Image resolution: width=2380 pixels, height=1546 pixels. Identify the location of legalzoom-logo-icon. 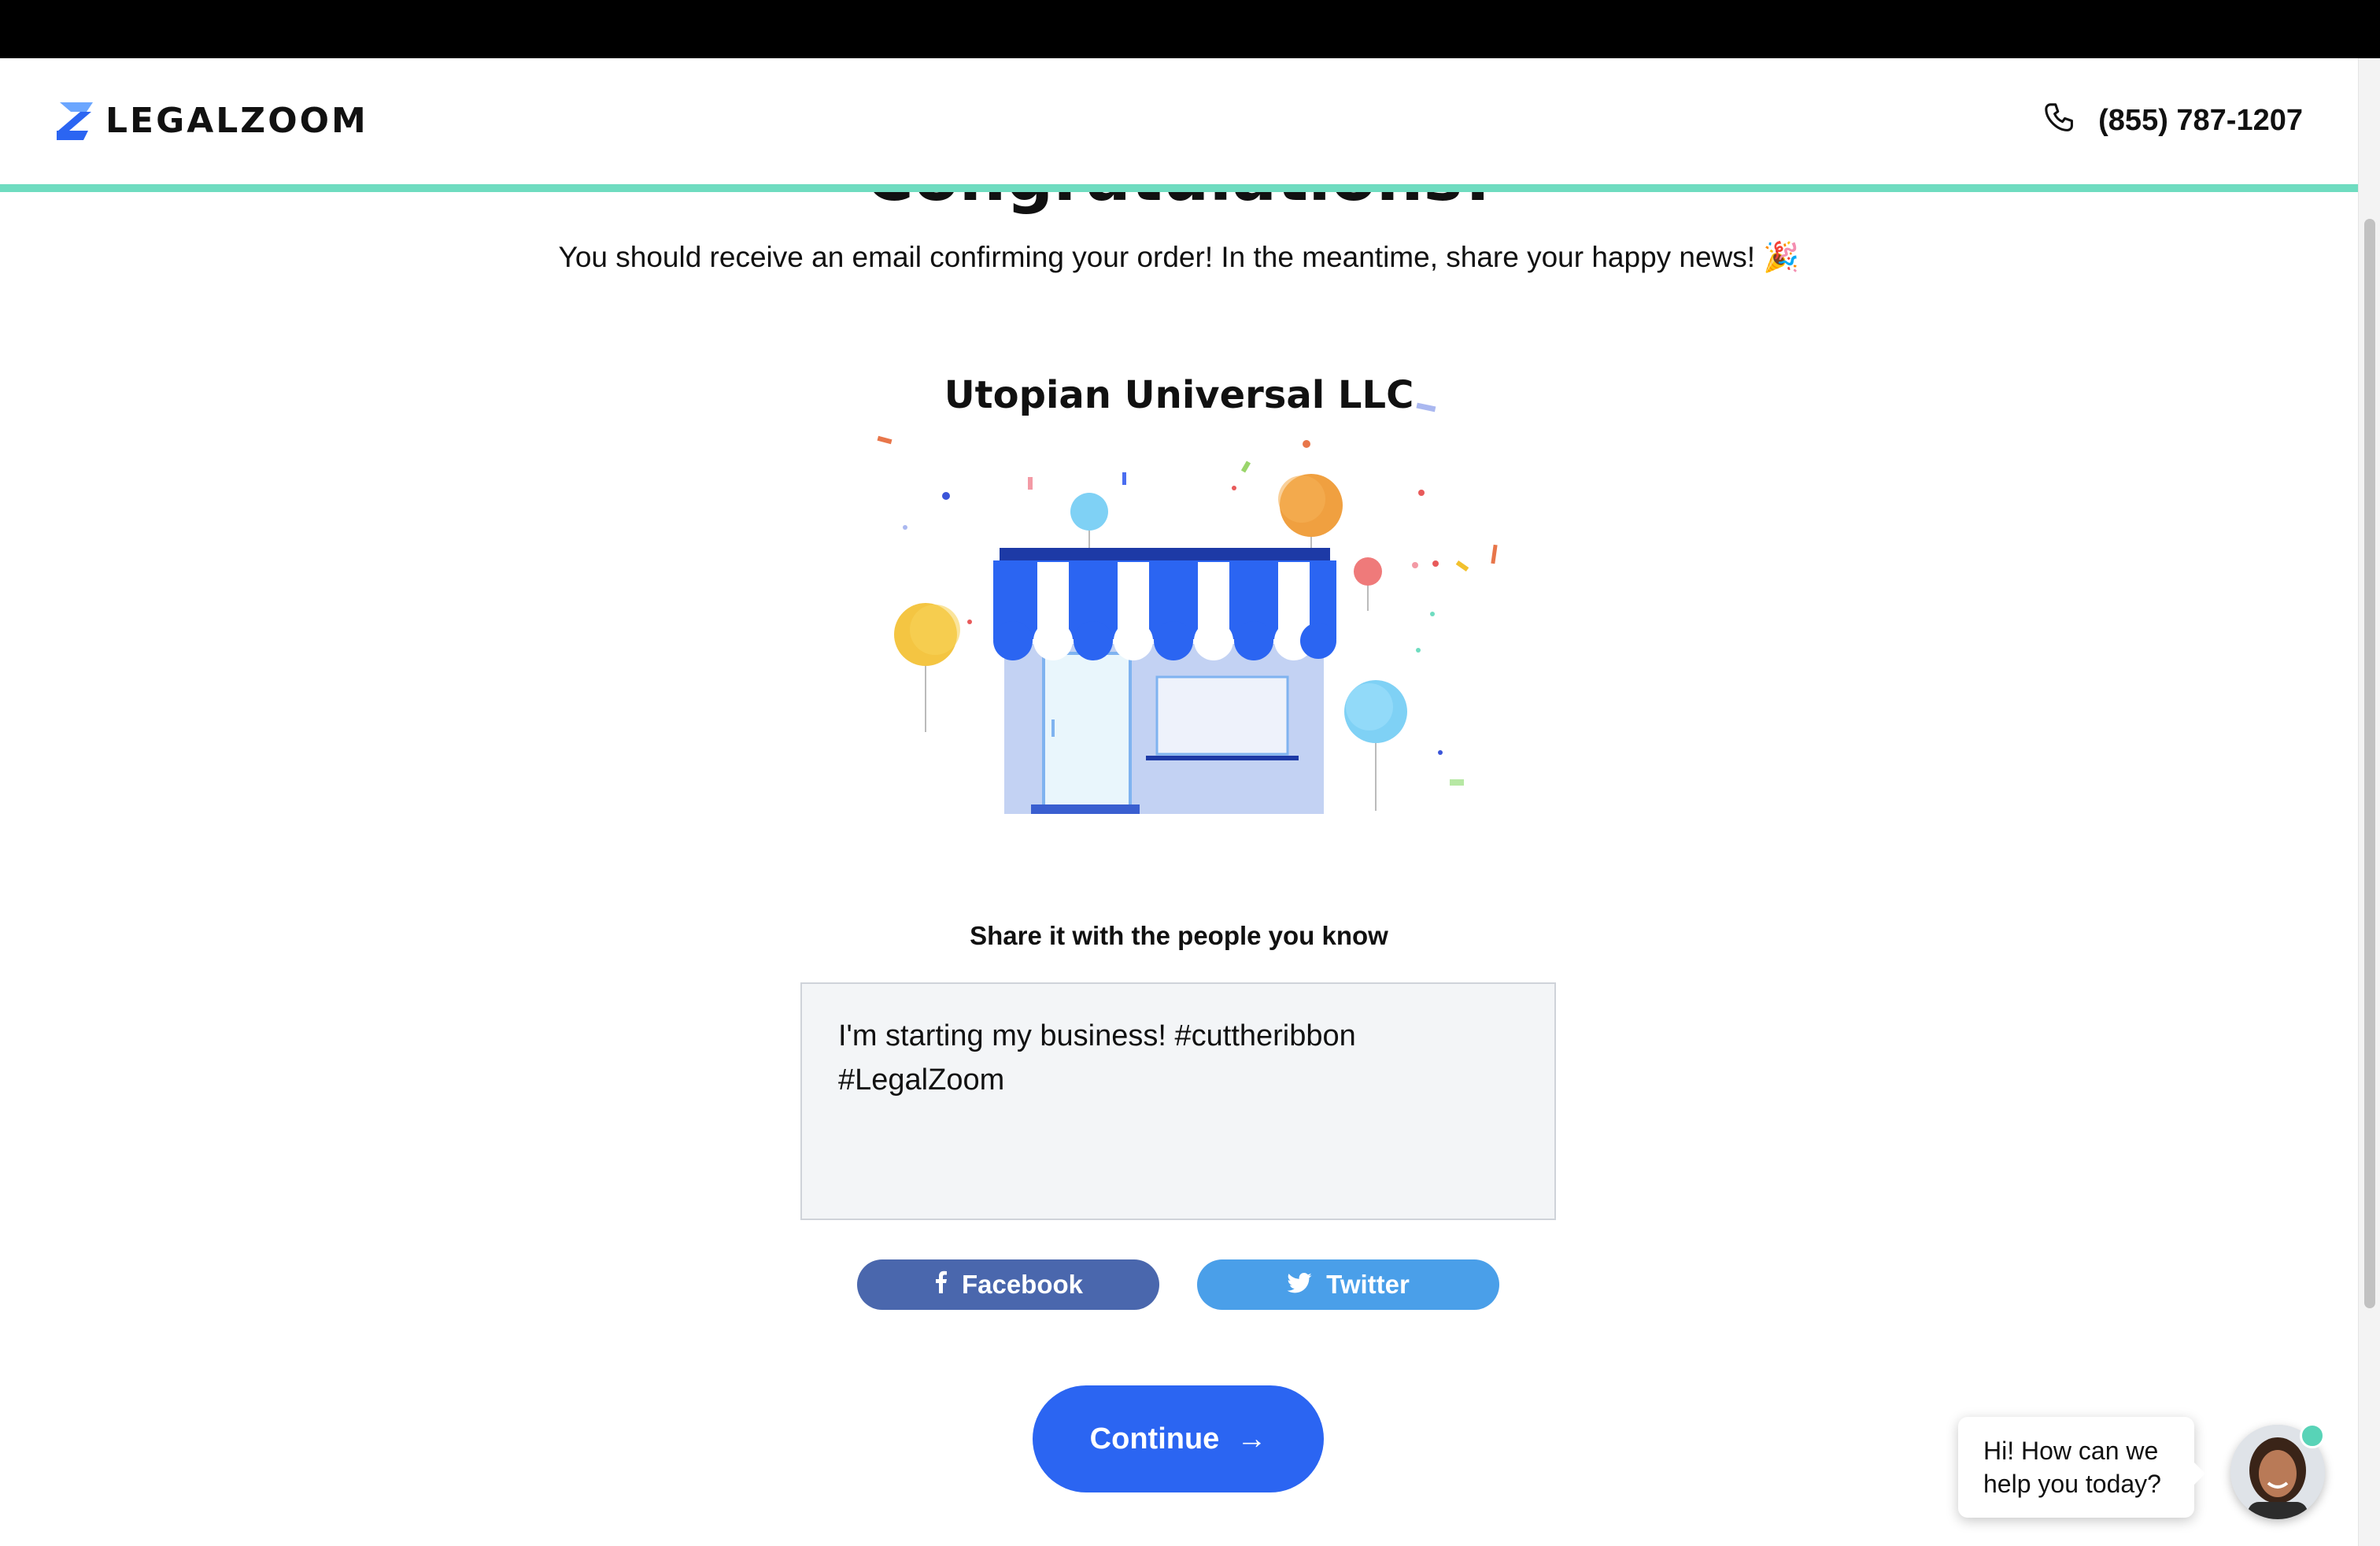
(75, 121).